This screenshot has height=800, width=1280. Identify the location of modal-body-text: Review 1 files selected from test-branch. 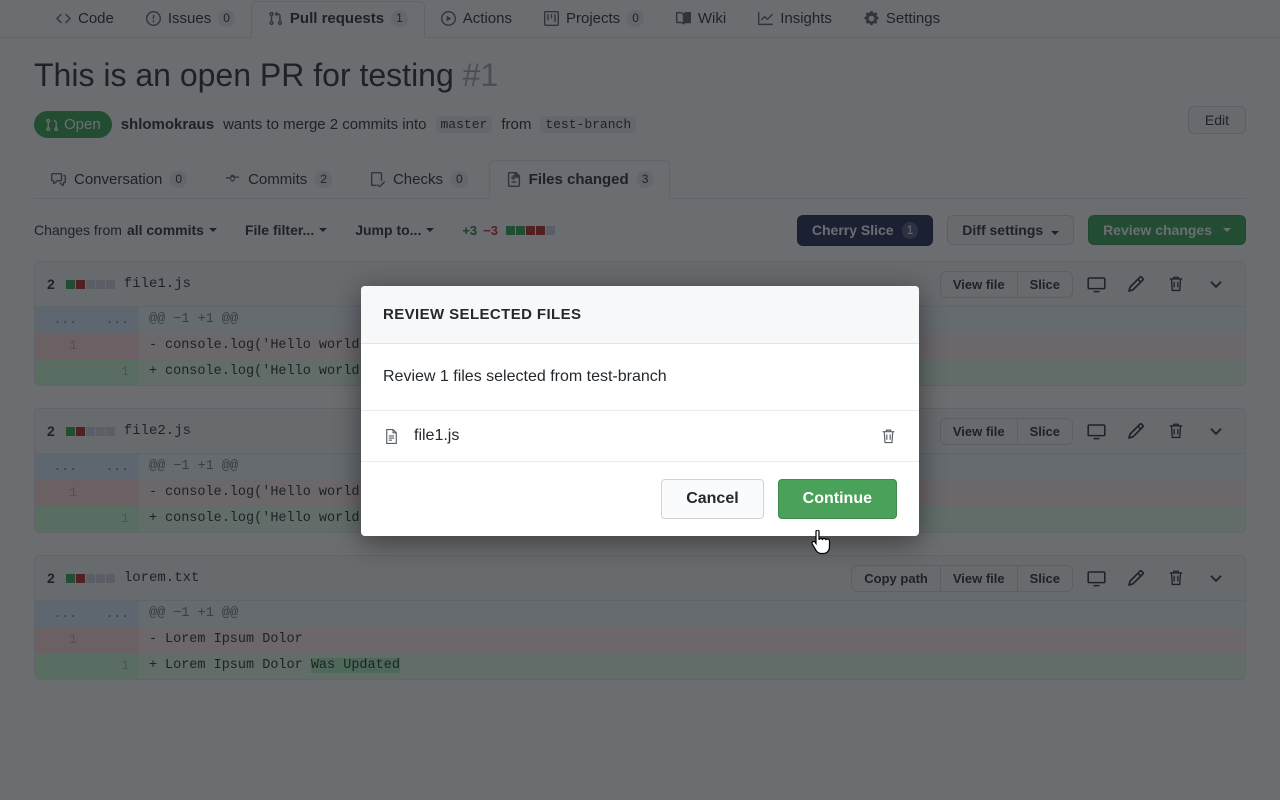
(640, 377).